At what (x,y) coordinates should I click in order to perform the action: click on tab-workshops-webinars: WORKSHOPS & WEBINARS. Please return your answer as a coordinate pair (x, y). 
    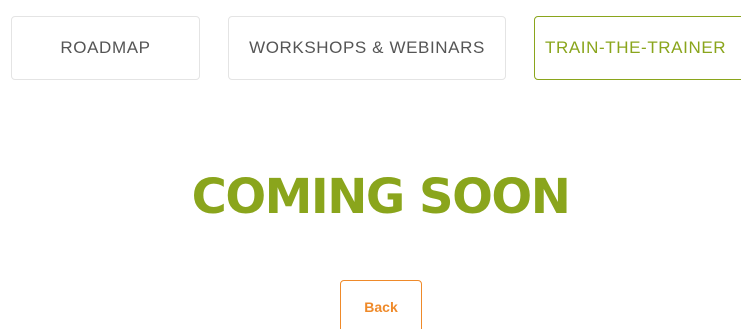
    Looking at the image, I should click on (367, 48).